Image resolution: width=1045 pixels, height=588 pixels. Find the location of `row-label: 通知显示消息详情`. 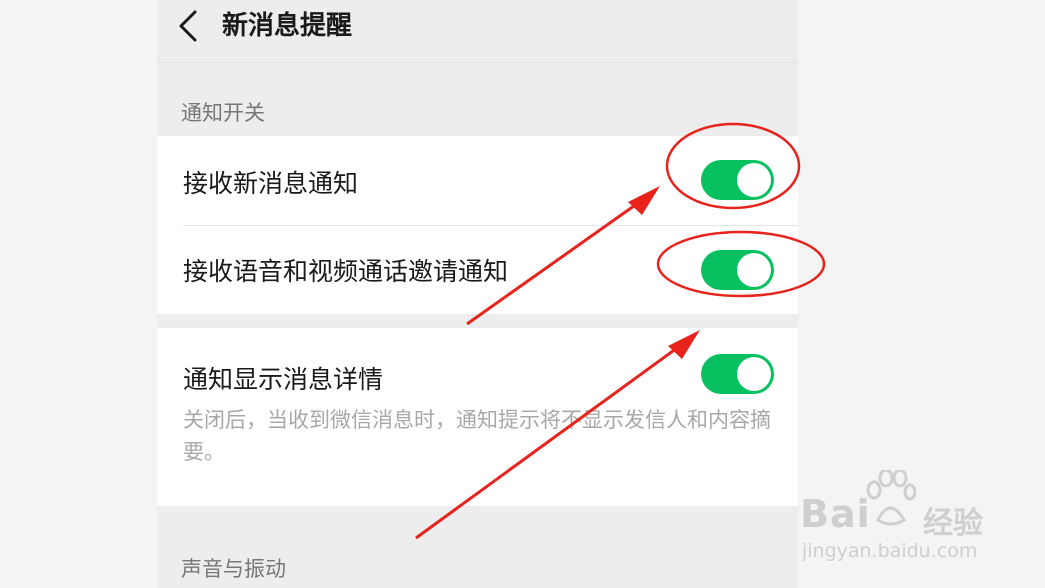

row-label: 通知显示消息详情 is located at coordinates (283, 379).